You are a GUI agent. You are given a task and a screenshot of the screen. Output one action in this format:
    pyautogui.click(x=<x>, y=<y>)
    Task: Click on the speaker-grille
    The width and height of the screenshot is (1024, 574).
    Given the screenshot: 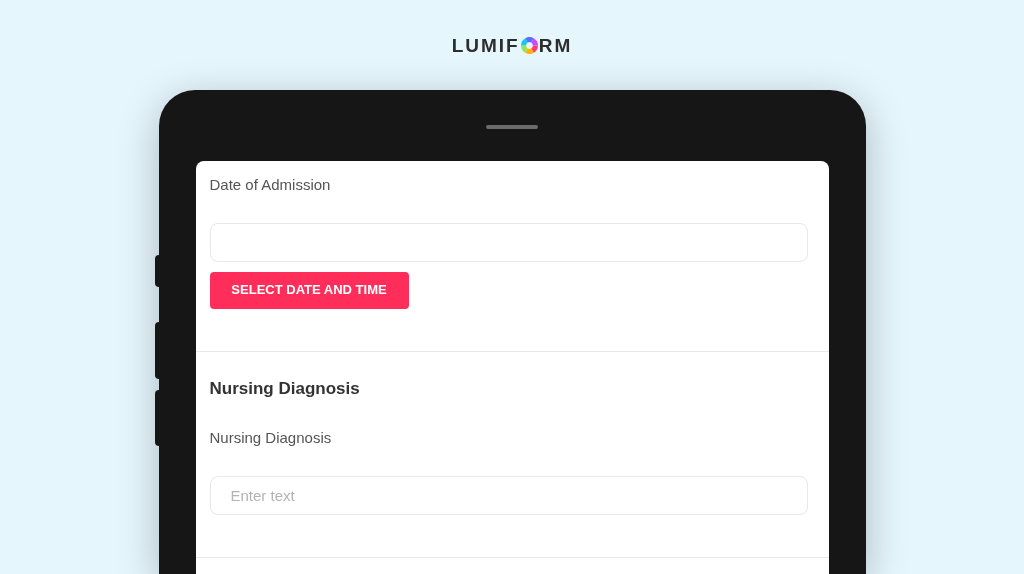 What is the action you would take?
    pyautogui.click(x=512, y=127)
    